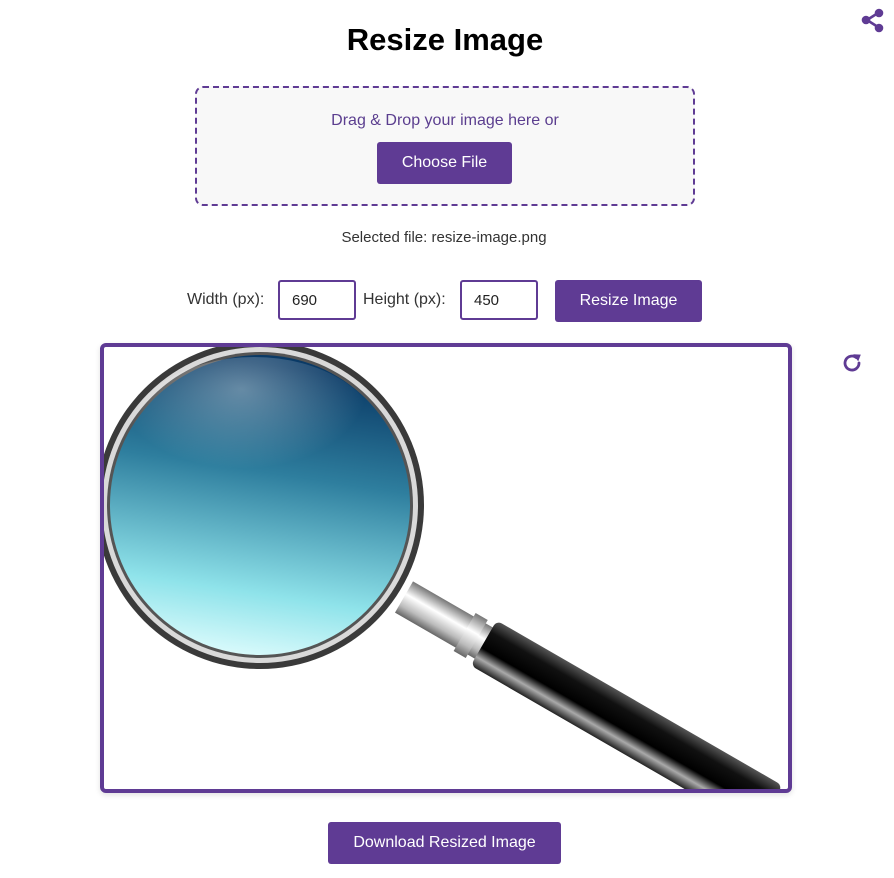 This screenshot has height=878, width=894. Describe the element at coordinates (226, 299) in the screenshot. I see `width-label: Width (px):` at that location.